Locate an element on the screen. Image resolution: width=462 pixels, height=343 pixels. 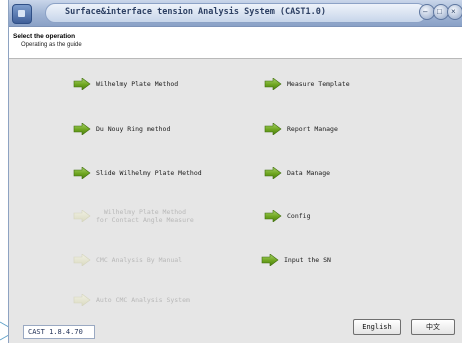
version-status-box: CAST 1.8.4.70 is located at coordinates (59, 332).